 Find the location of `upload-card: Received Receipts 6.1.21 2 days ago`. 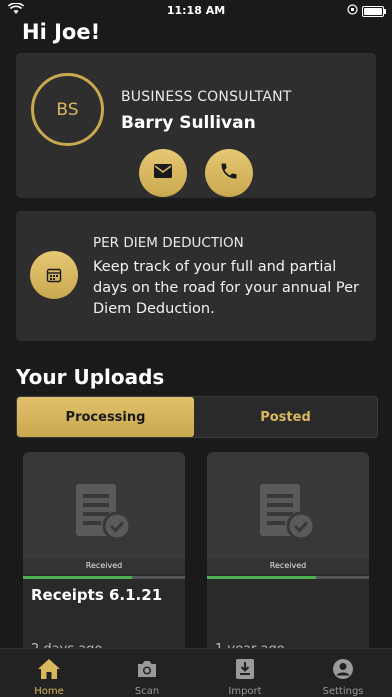

upload-card: Received Receipts 6.1.21 2 days ago is located at coordinates (104, 557).